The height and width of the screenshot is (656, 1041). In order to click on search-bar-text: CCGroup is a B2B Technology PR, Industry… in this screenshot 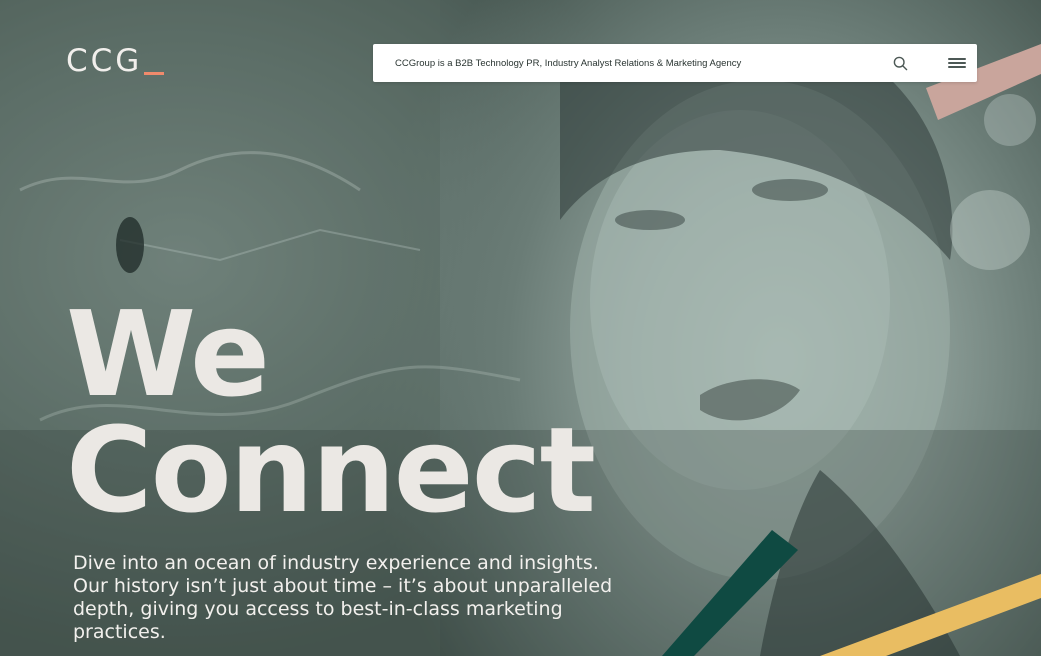, I will do `click(643, 63)`.